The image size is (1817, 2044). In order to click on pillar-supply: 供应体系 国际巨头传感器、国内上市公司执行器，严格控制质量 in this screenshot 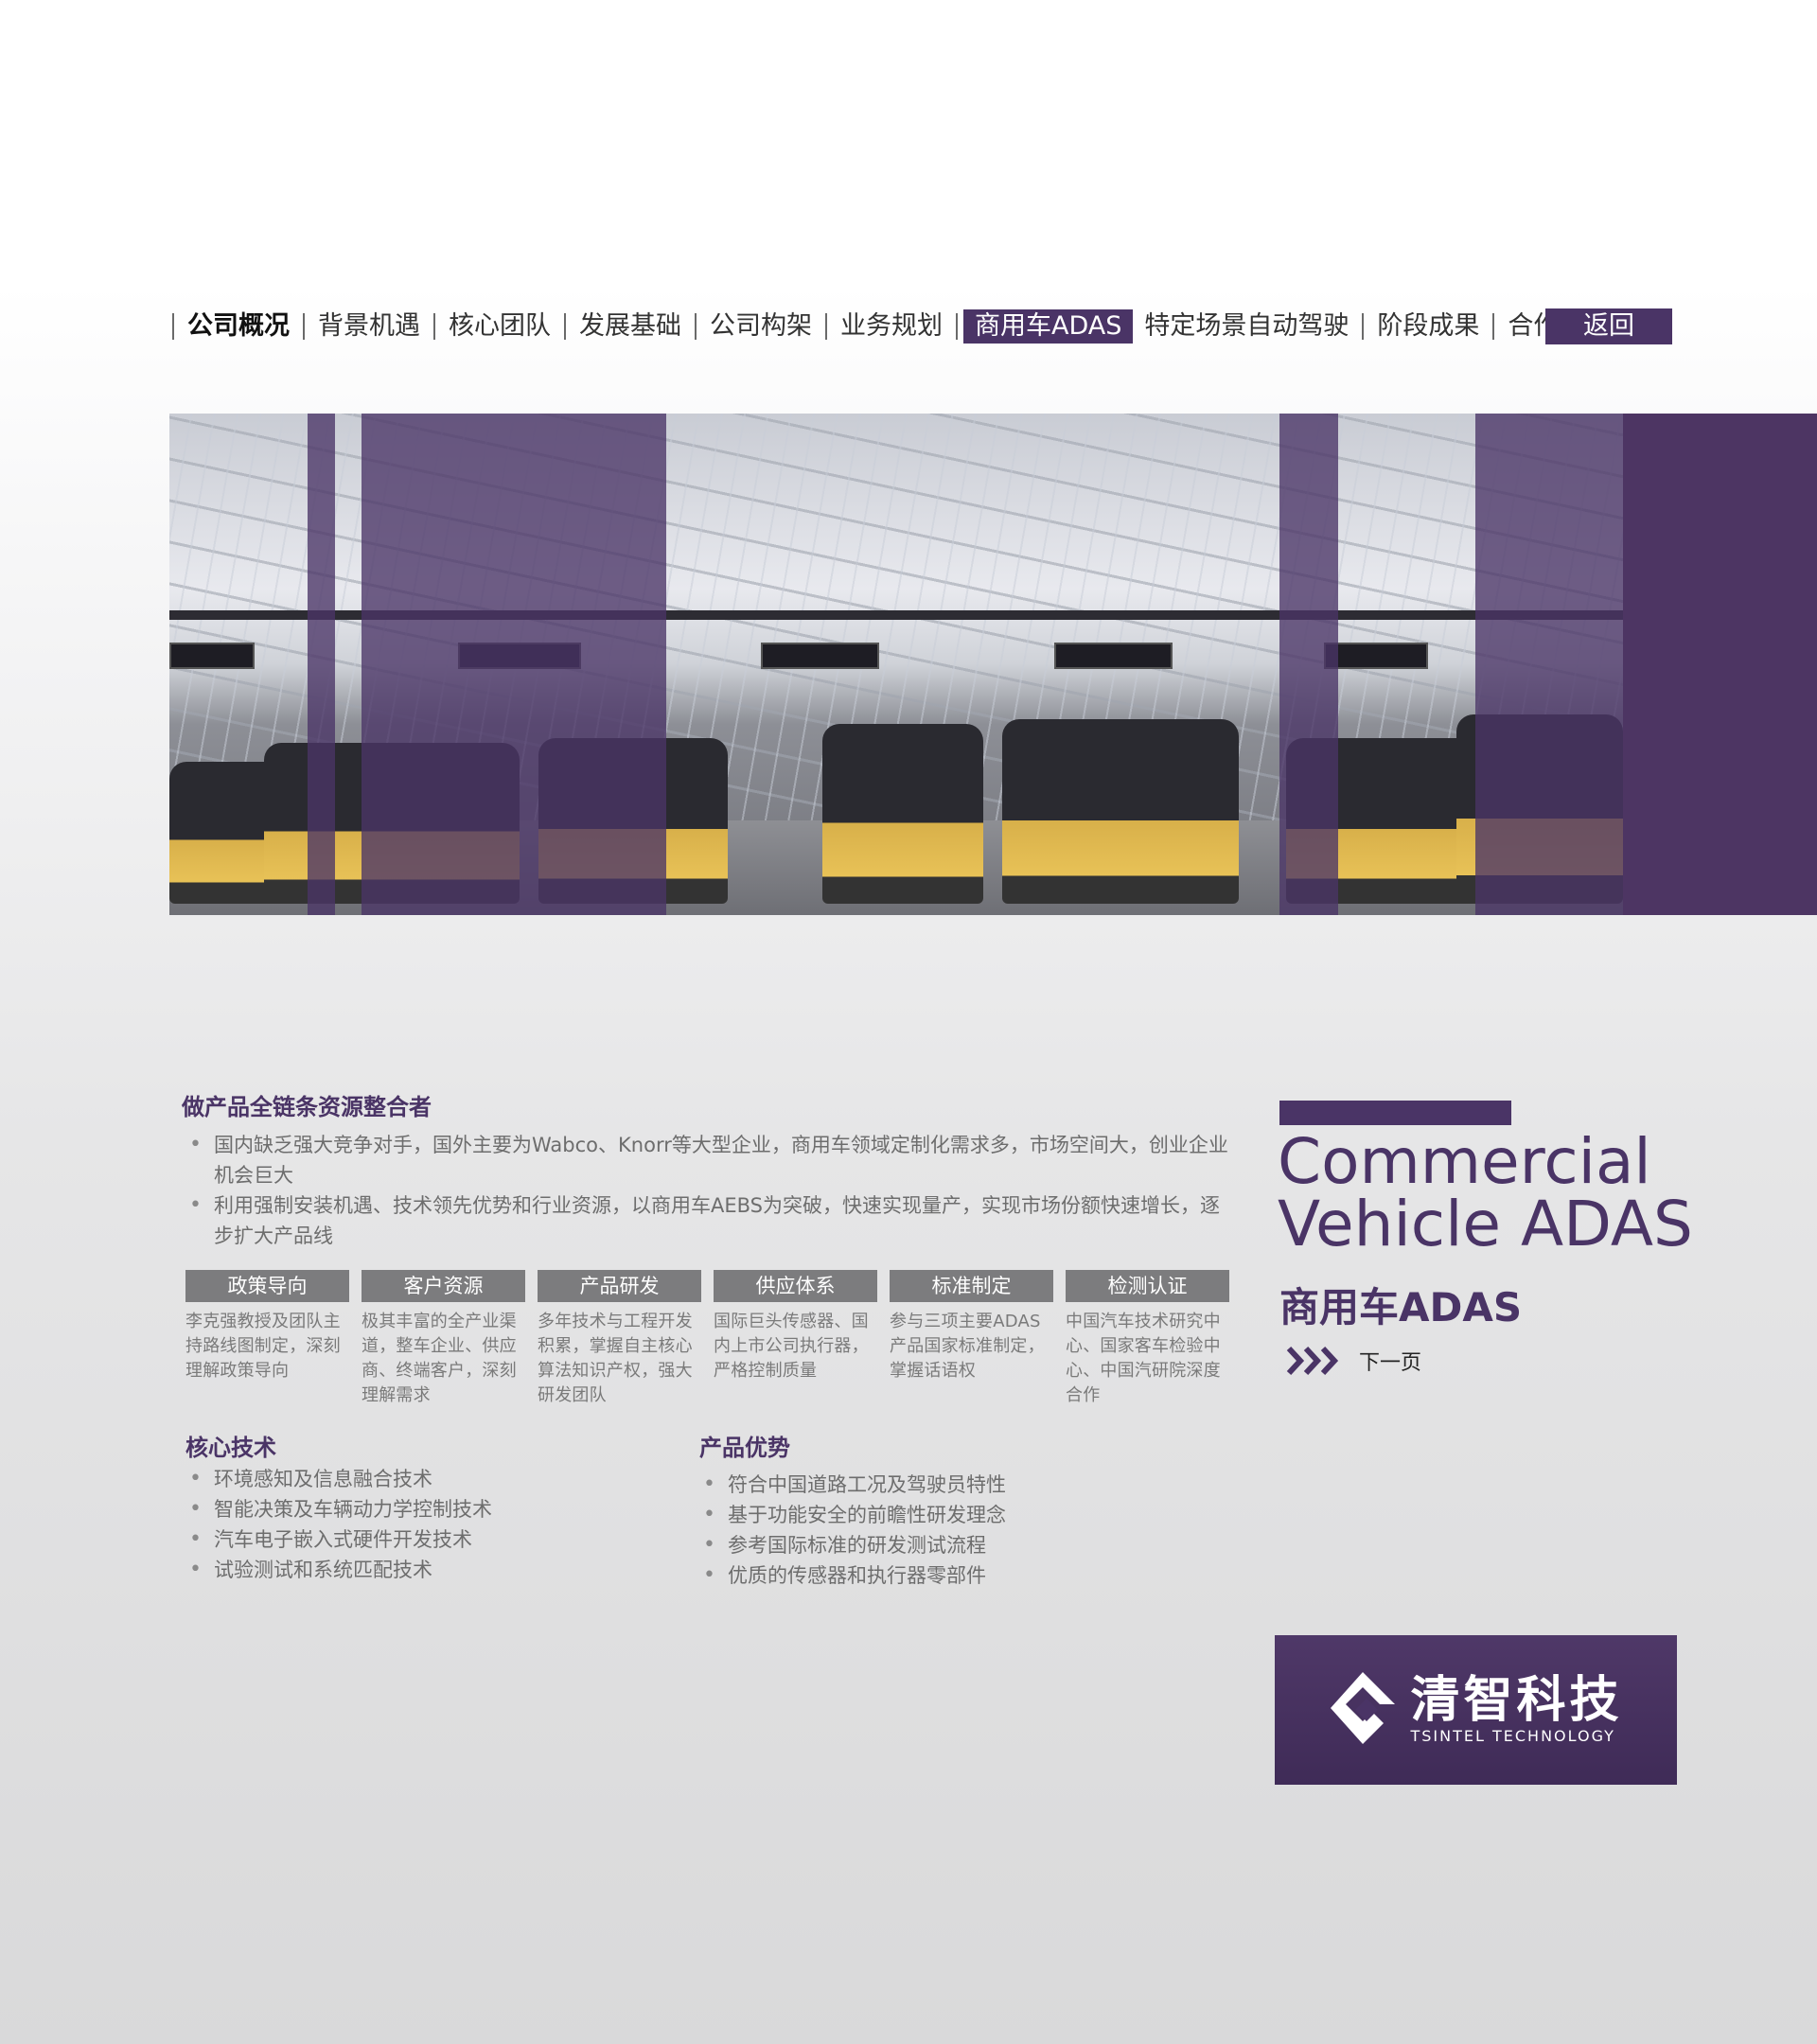, I will do `click(796, 1339)`.